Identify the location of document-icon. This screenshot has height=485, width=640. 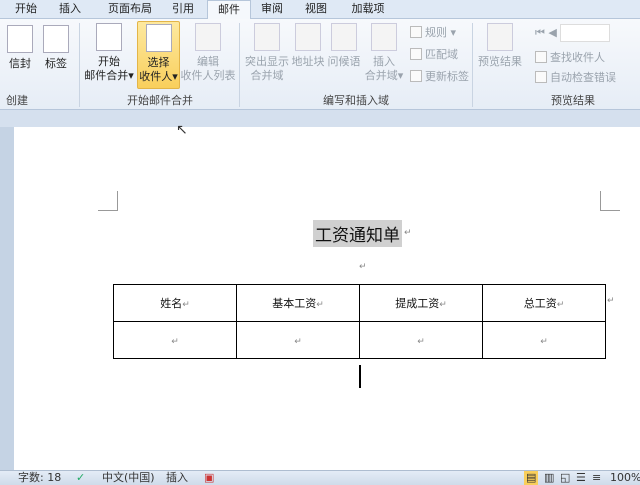
(109, 37).